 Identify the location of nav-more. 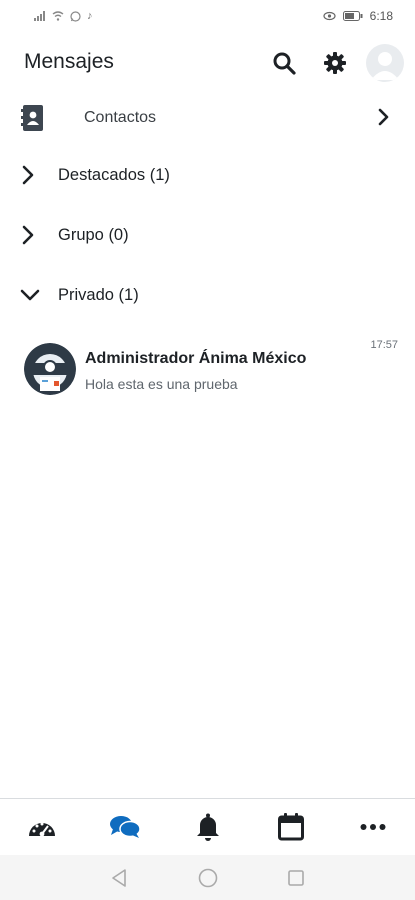
(373, 827).